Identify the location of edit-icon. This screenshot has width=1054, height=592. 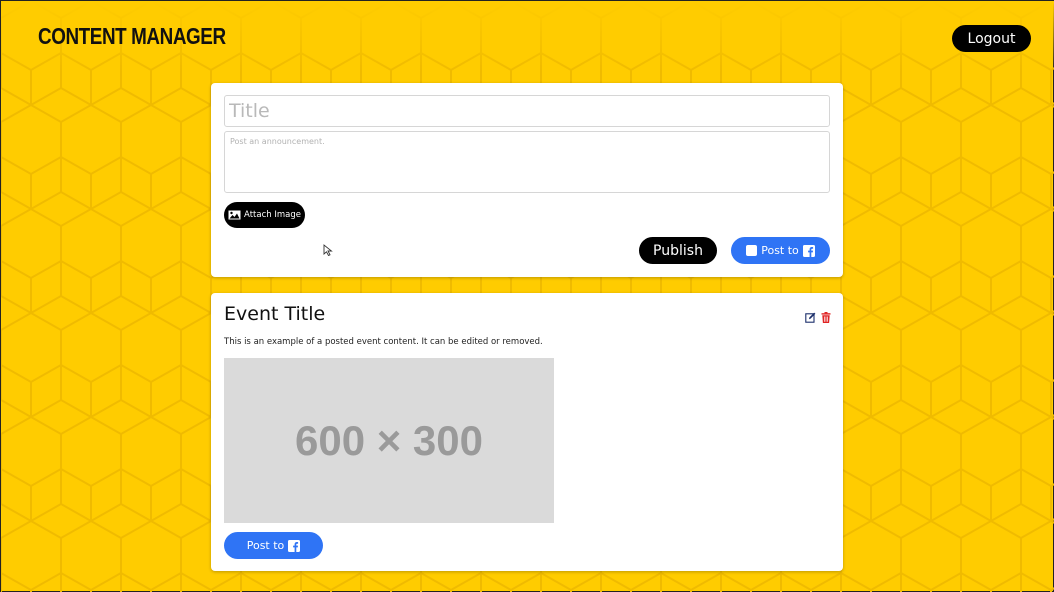
(810, 317).